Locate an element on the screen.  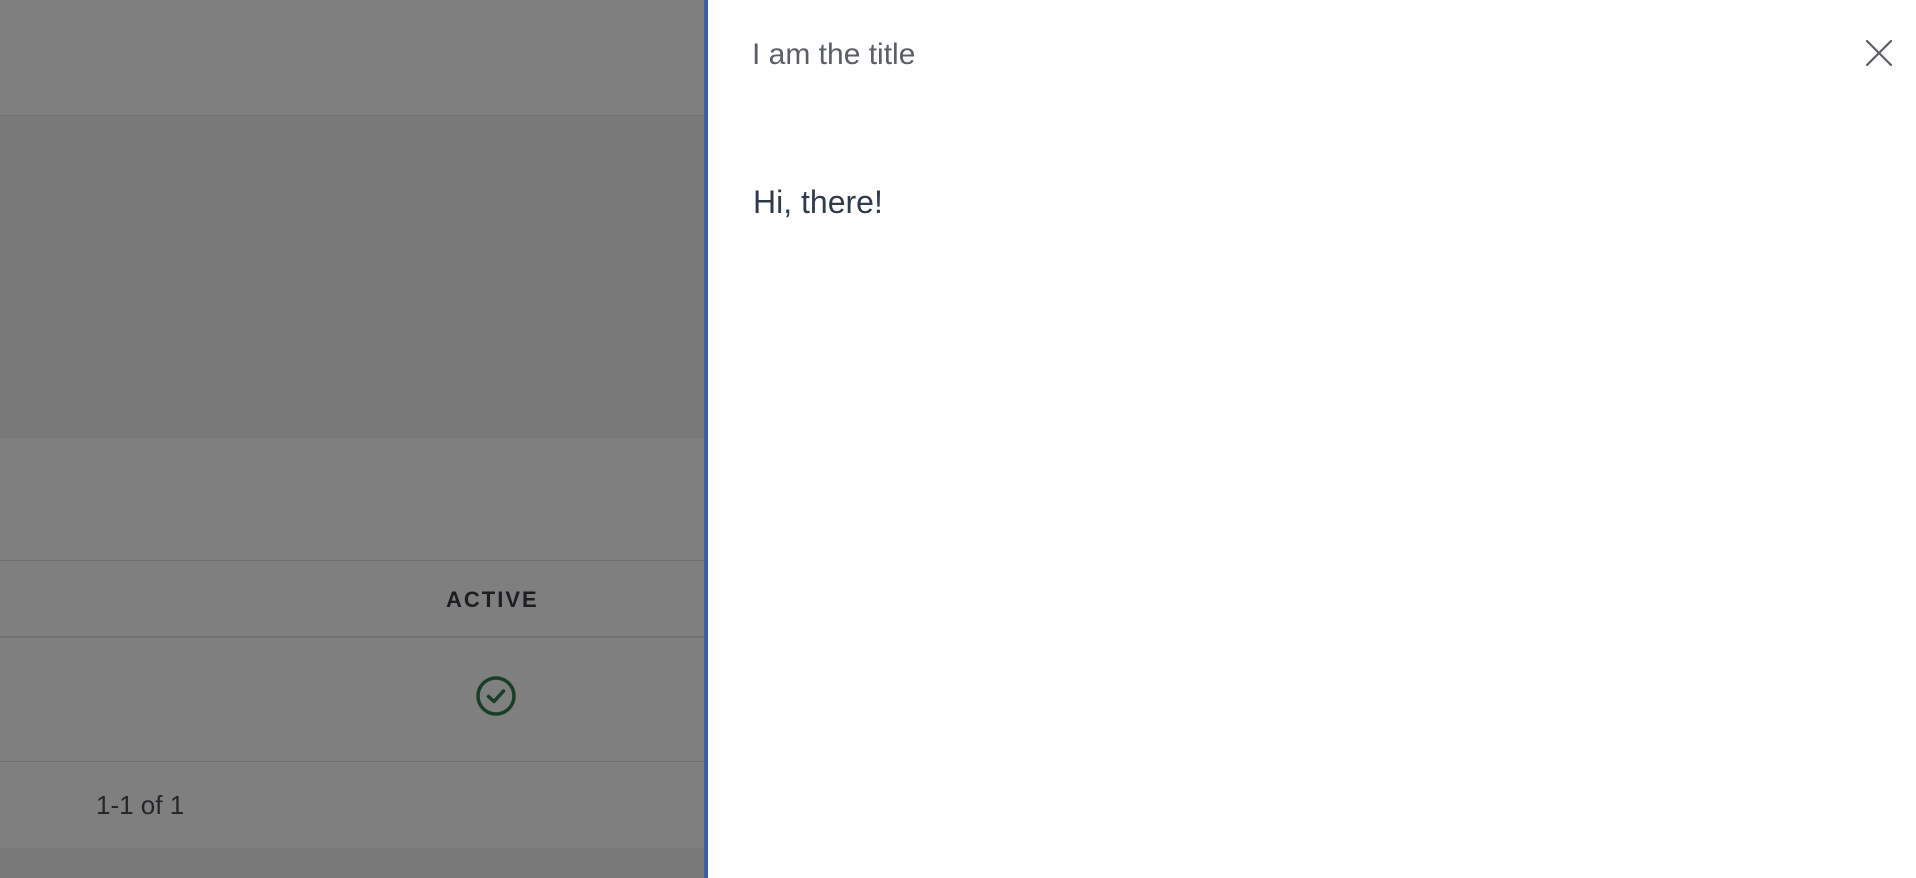
drawer-body-text: Hi, there! is located at coordinates (818, 202).